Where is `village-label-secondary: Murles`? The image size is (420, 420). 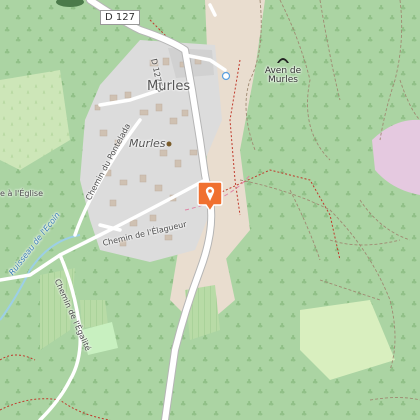
village-label-secondary: Murles is located at coordinates (147, 143).